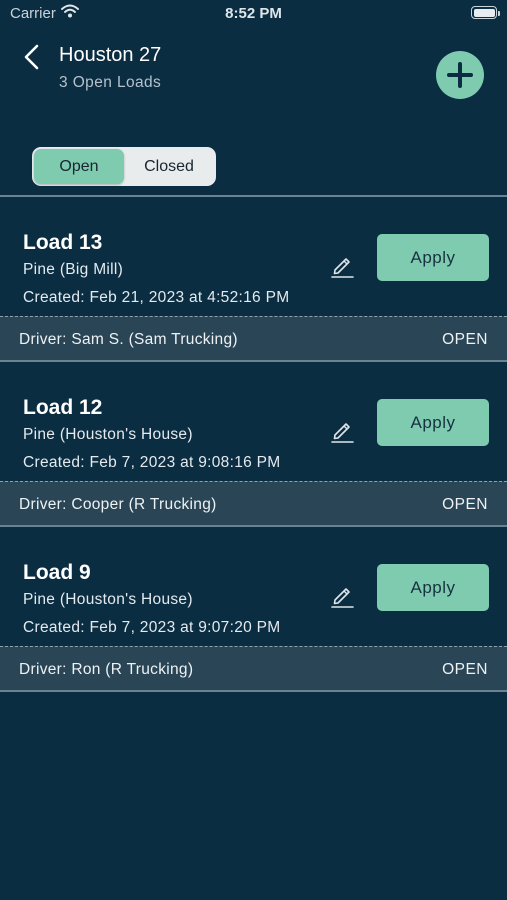 The width and height of the screenshot is (507, 900). I want to click on load-title: Load 13, so click(63, 242).